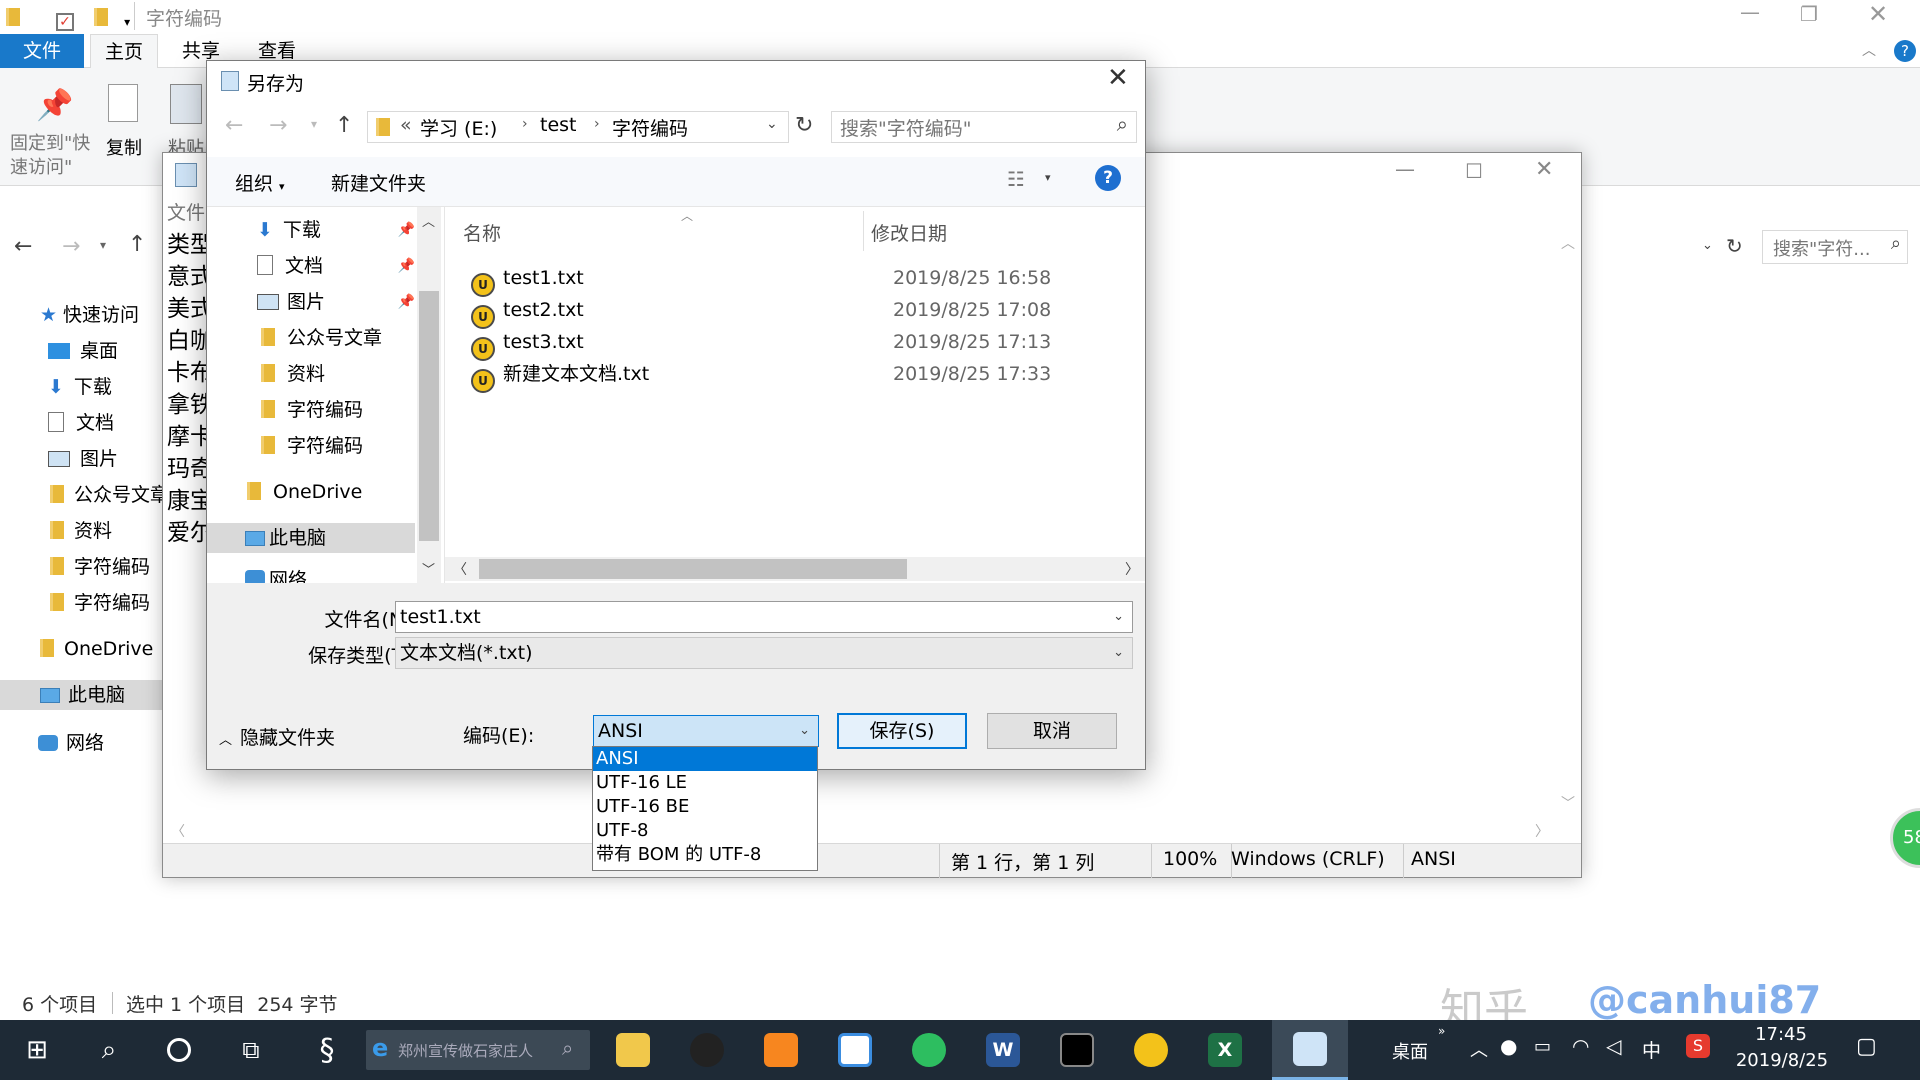 The width and height of the screenshot is (1920, 1080). I want to click on copy-icon, so click(123, 103).